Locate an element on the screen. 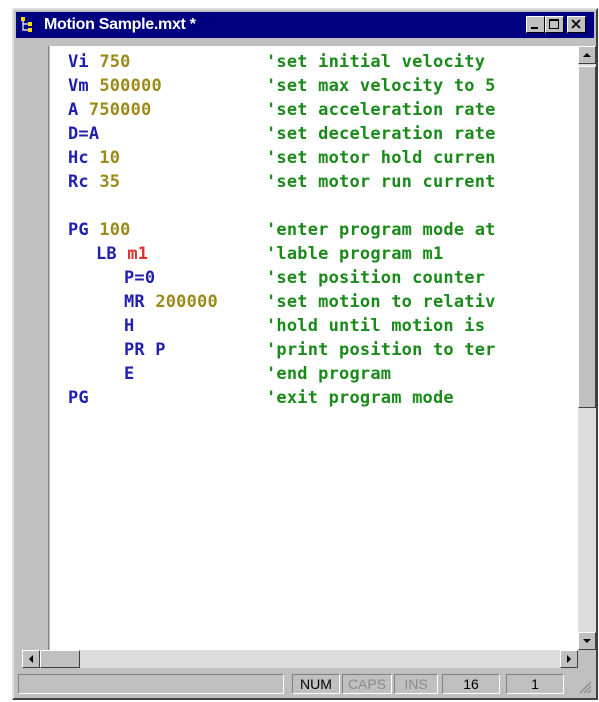  code-comment: 'hold until motion is is located at coordinates (376, 326).